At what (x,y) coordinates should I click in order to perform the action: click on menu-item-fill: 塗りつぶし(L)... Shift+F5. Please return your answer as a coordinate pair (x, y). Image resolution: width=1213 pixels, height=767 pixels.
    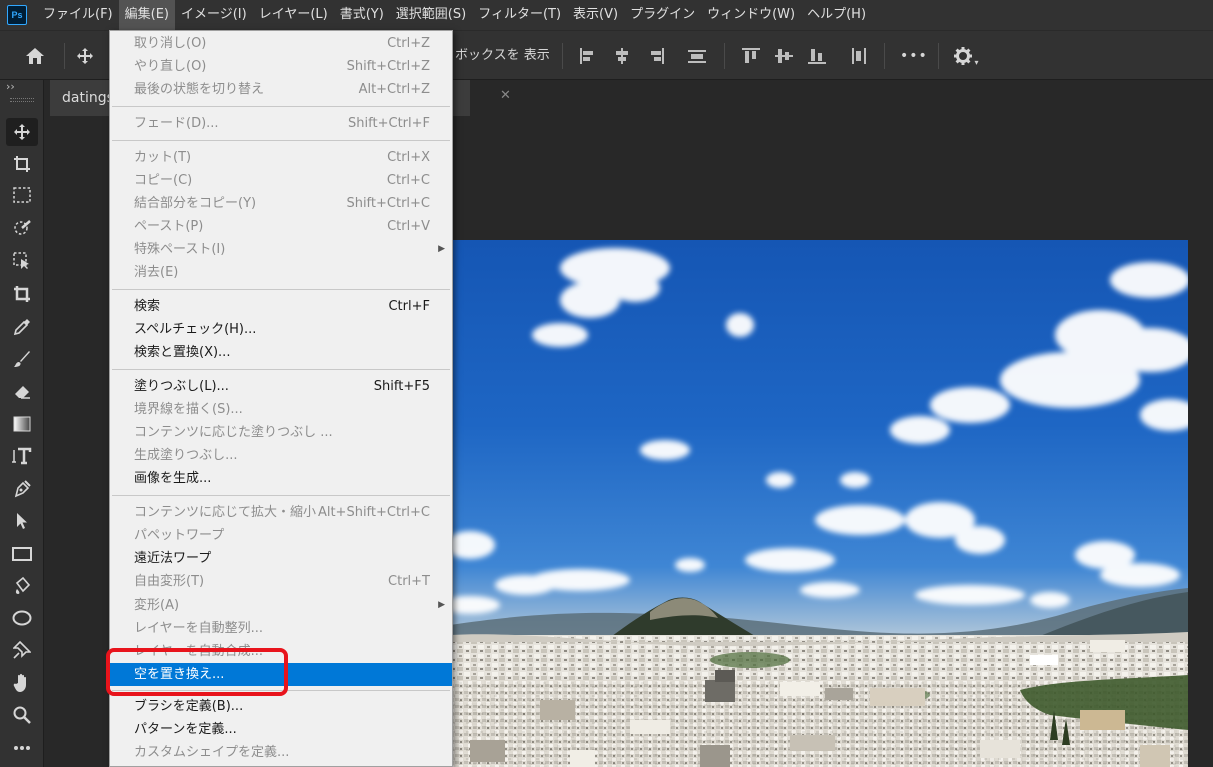
    Looking at the image, I should click on (281, 386).